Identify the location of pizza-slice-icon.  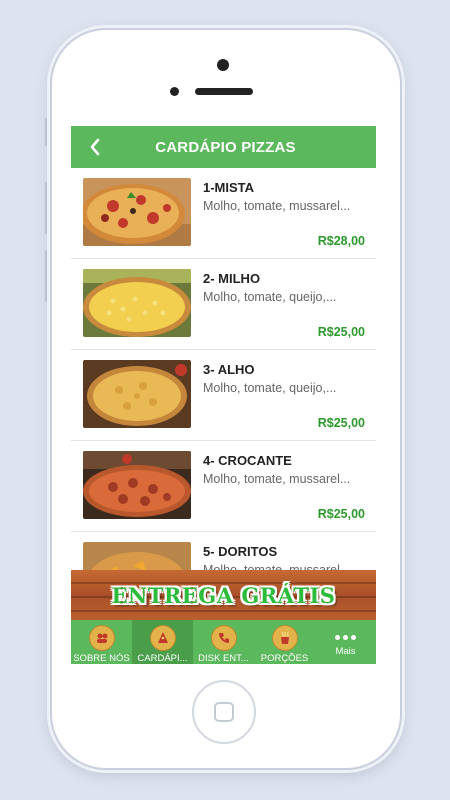
(162, 638).